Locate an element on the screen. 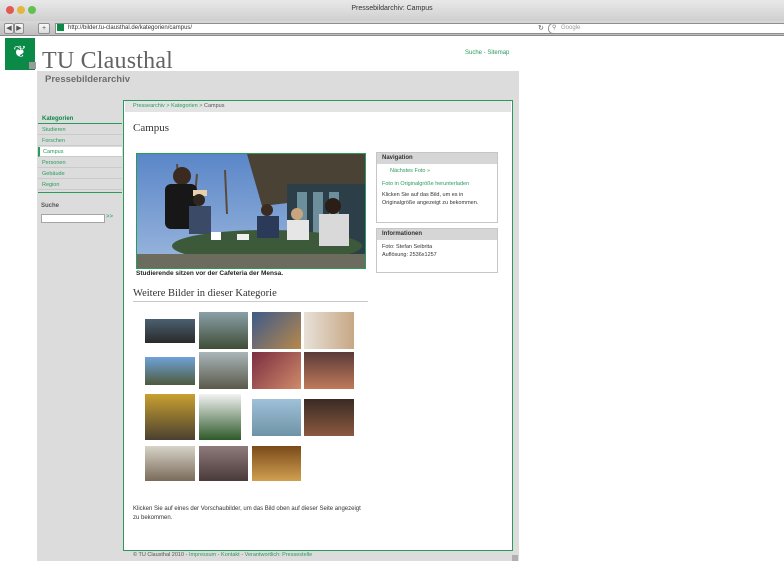 This screenshot has height=586, width=784. sidebar-search-label: Suche is located at coordinates (50, 206).